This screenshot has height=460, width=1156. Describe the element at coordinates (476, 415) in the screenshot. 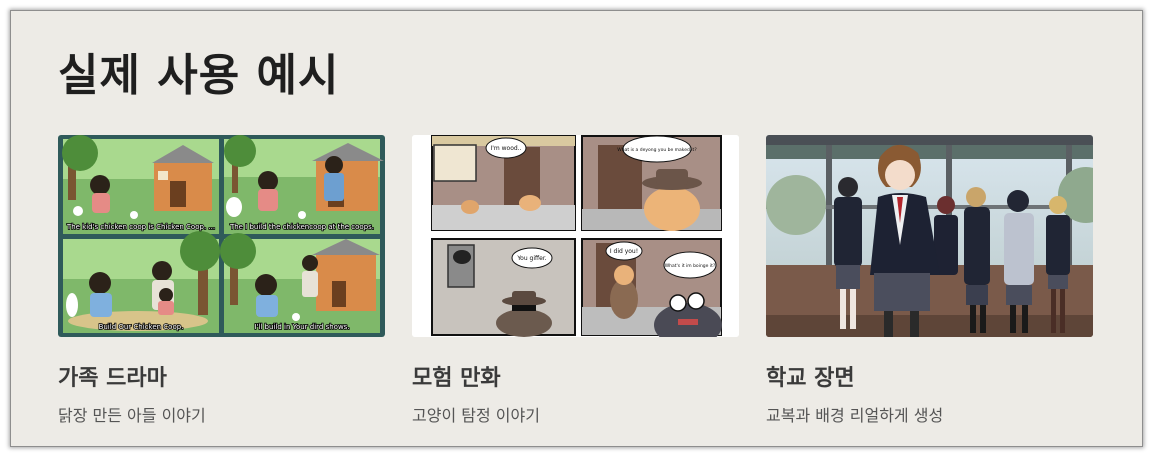

I see `card-description: 고양이 탐정 이야기` at that location.